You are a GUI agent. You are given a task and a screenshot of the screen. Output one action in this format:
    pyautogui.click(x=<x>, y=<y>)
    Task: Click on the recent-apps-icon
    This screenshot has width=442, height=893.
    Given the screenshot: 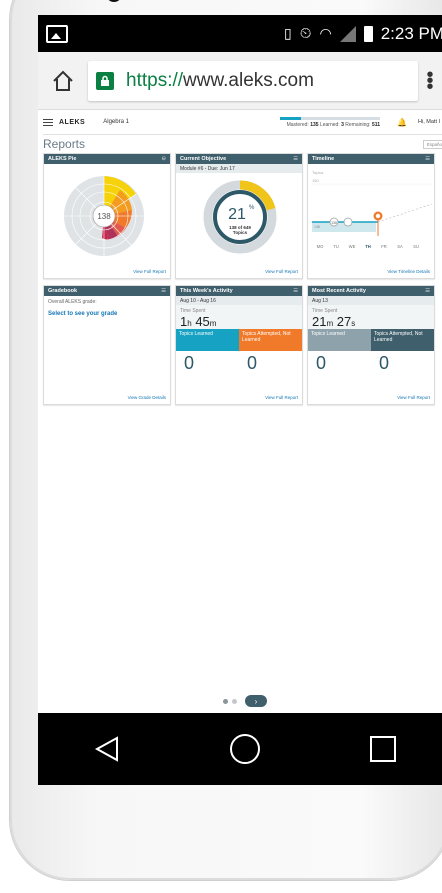 What is the action you would take?
    pyautogui.click(x=383, y=749)
    